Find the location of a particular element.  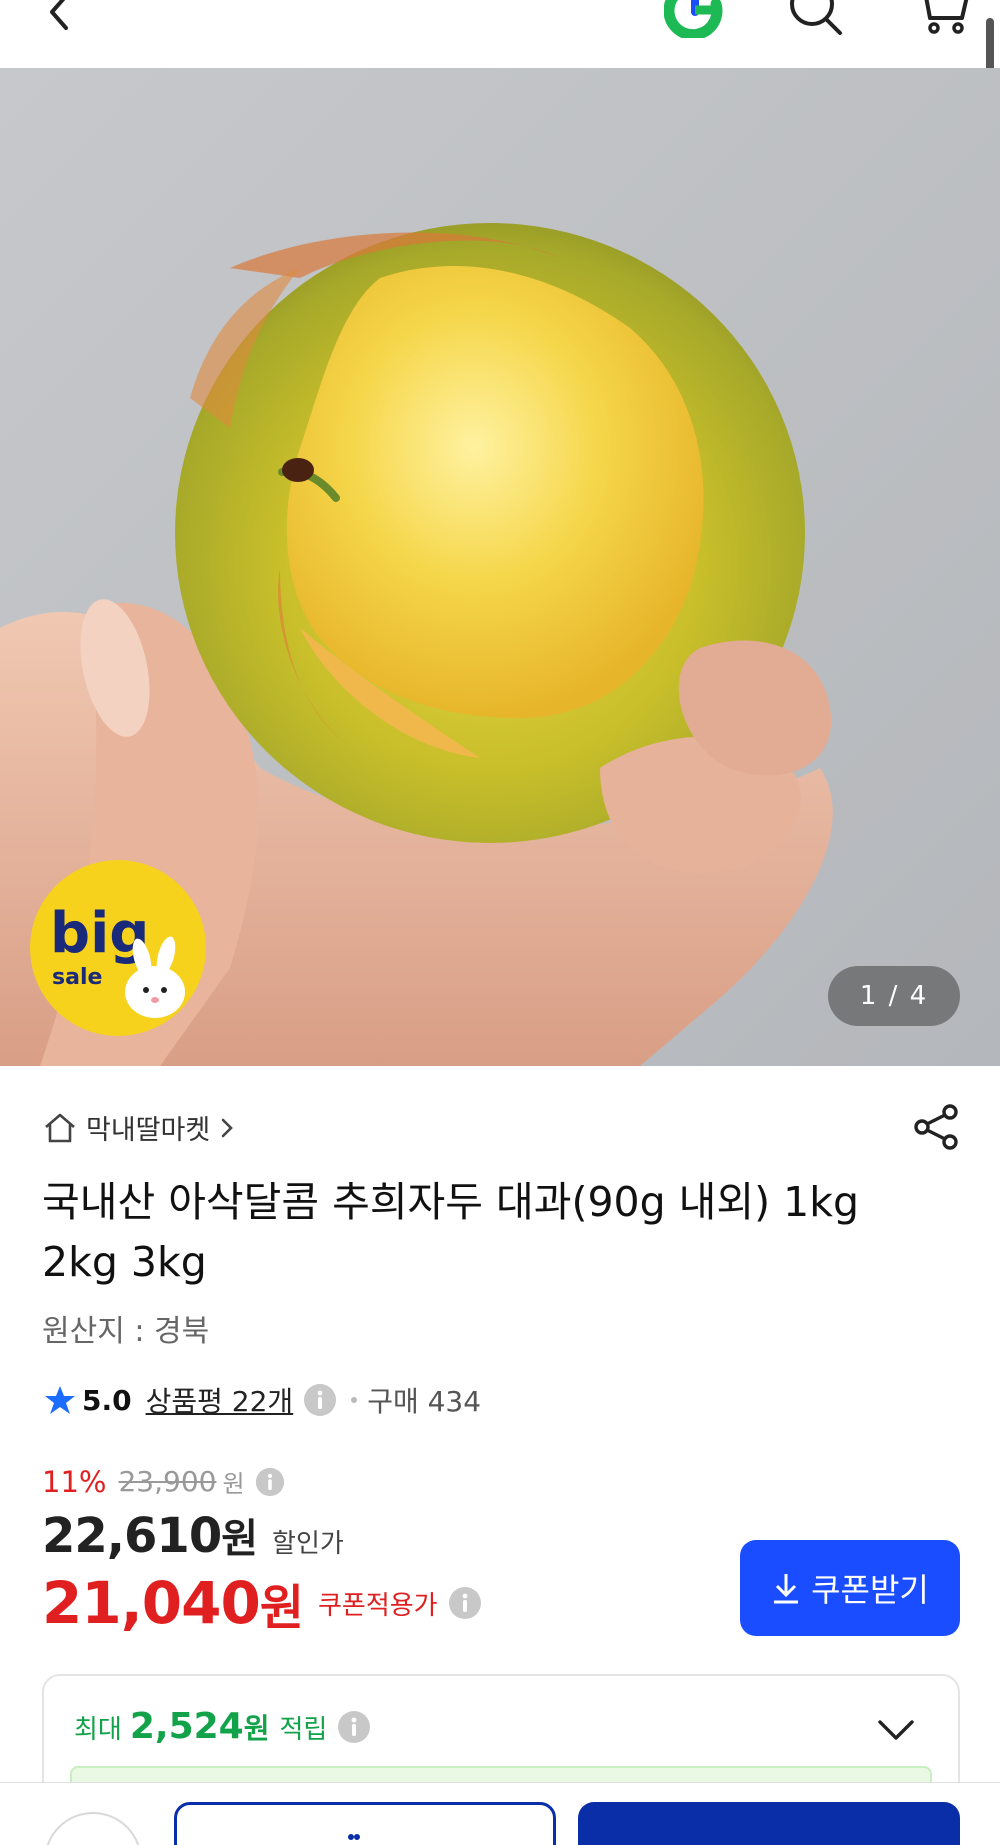

coupon-price-row: 21,040 원 쿠폰적용가 is located at coordinates (262, 1603).